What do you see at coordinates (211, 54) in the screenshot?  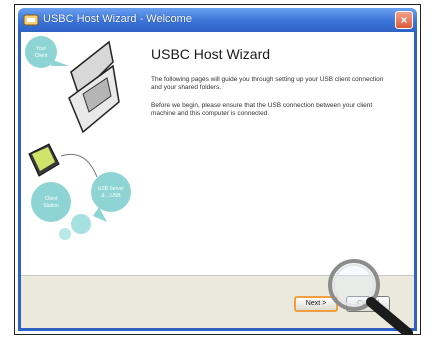 I see `page-title: USBC Host Wizard` at bounding box center [211, 54].